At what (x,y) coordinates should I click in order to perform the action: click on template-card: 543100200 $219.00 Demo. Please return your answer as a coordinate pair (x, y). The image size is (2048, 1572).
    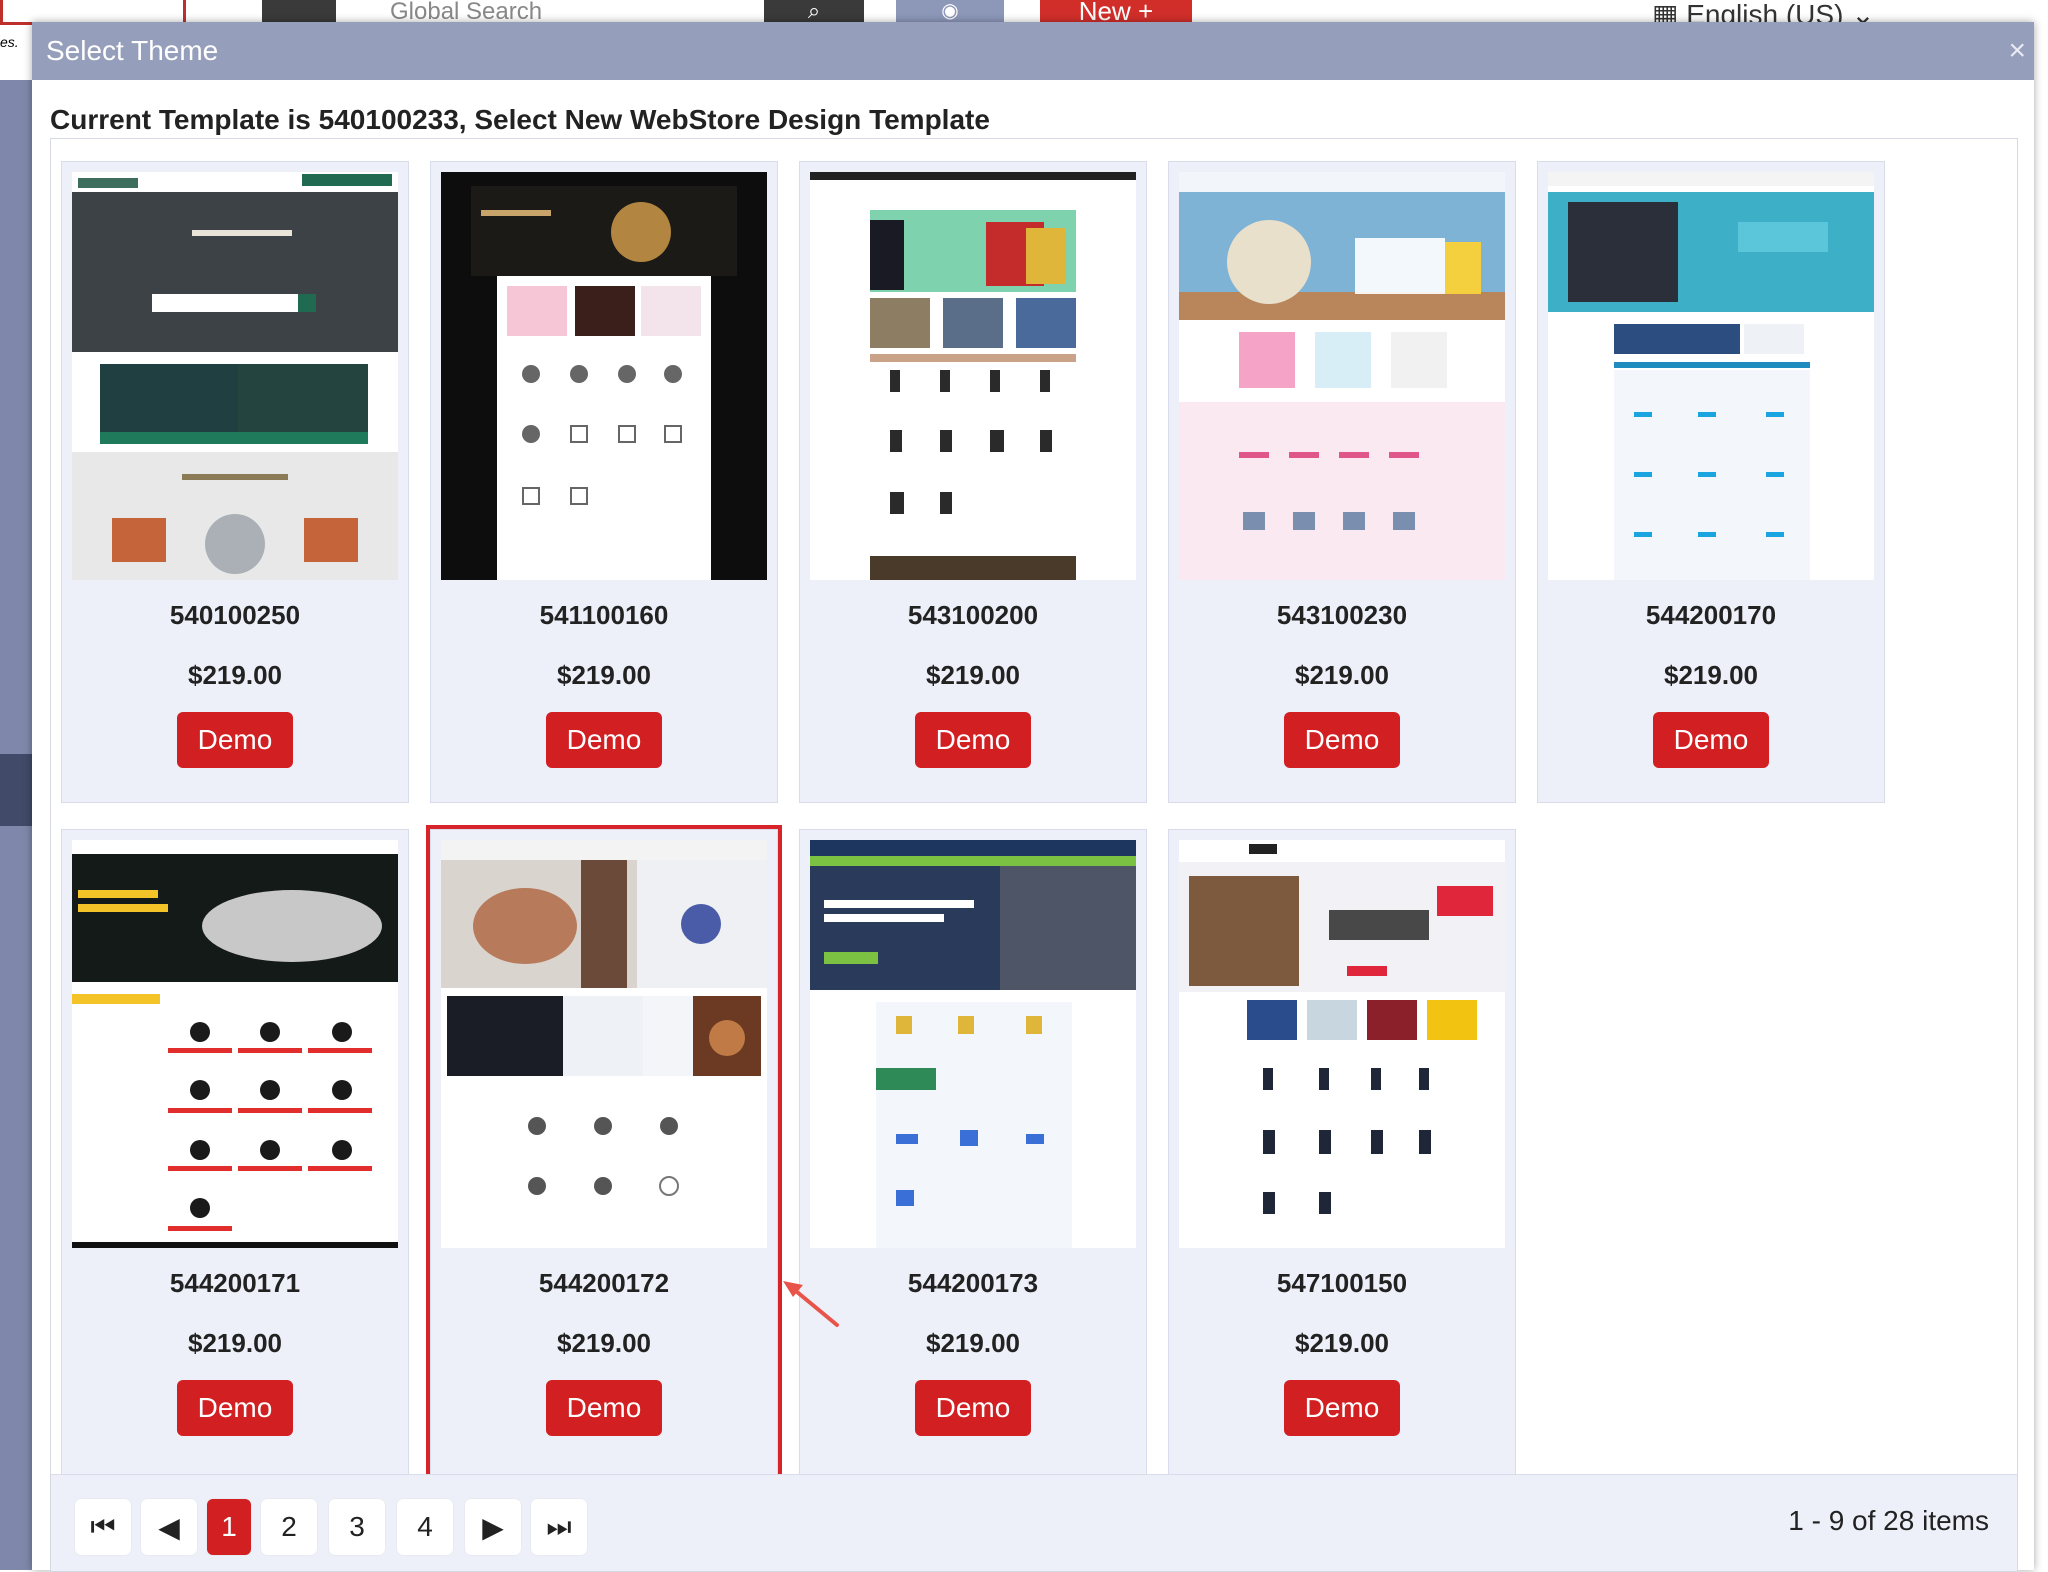
    Looking at the image, I should click on (973, 482).